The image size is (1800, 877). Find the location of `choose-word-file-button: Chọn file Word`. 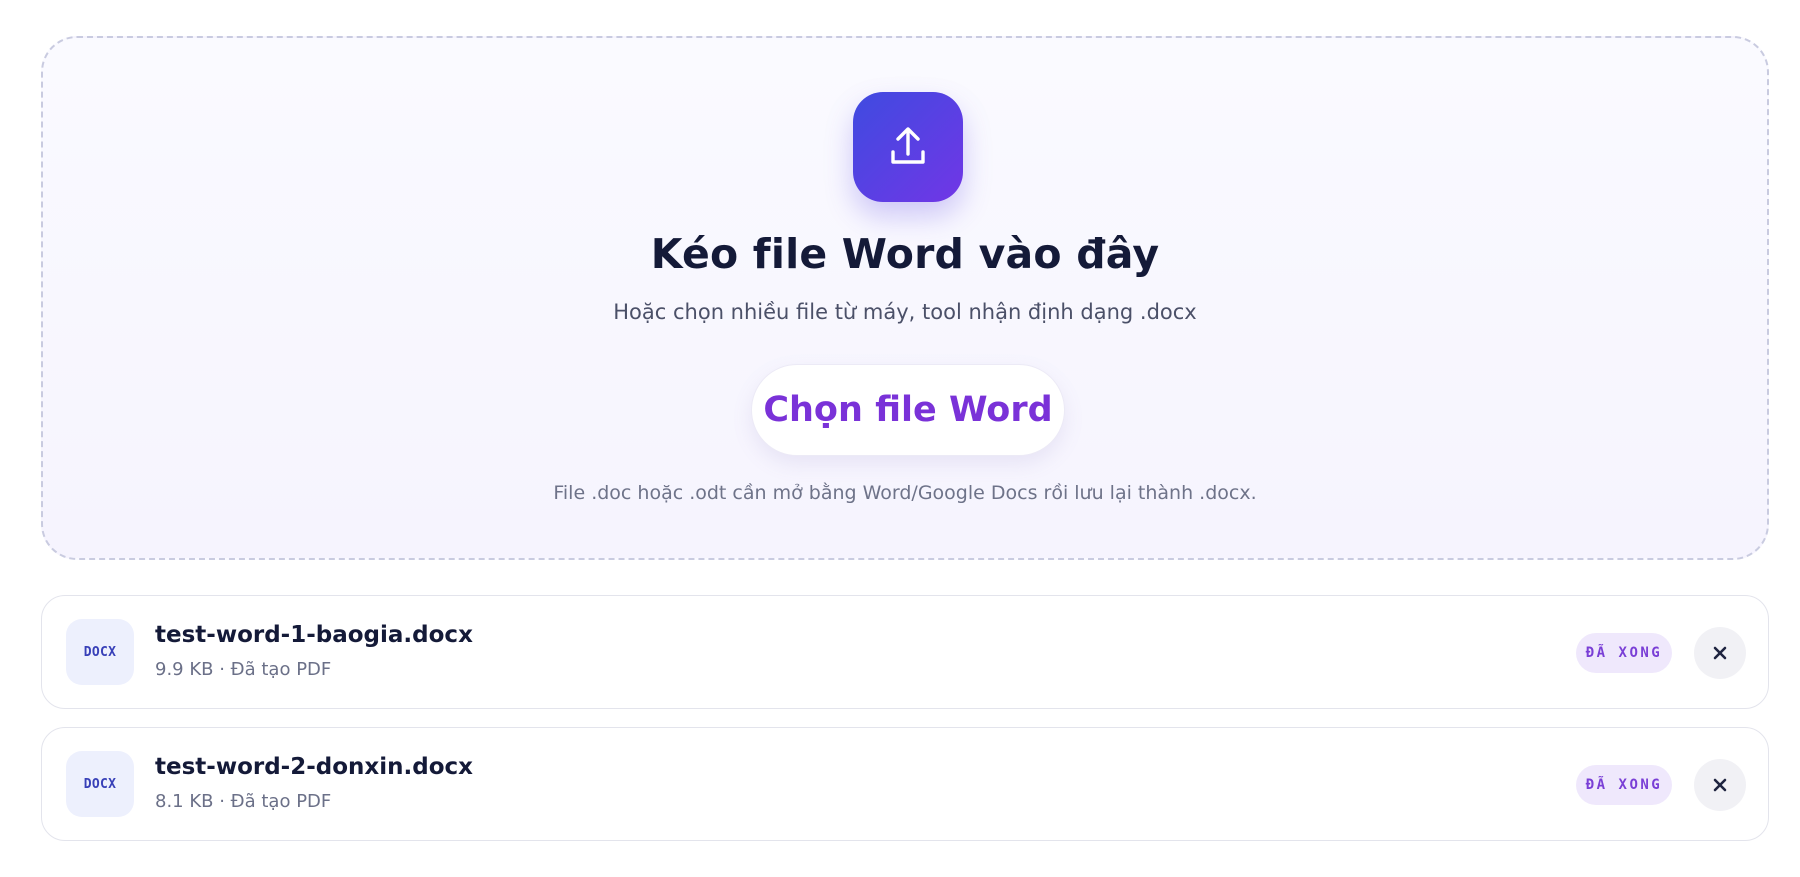

choose-word-file-button: Chọn file Word is located at coordinates (908, 410).